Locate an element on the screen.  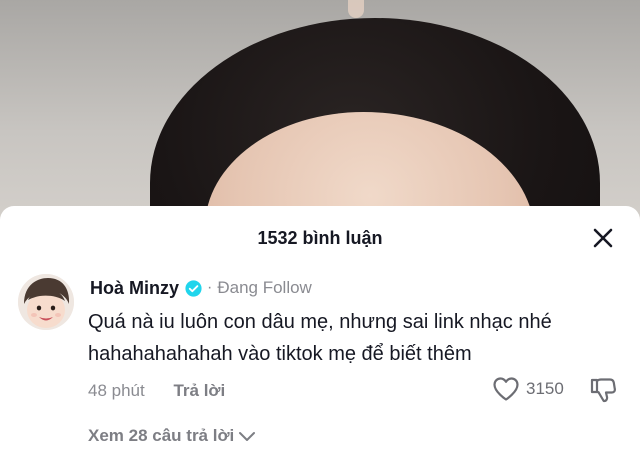
avatar is located at coordinates (46, 302).